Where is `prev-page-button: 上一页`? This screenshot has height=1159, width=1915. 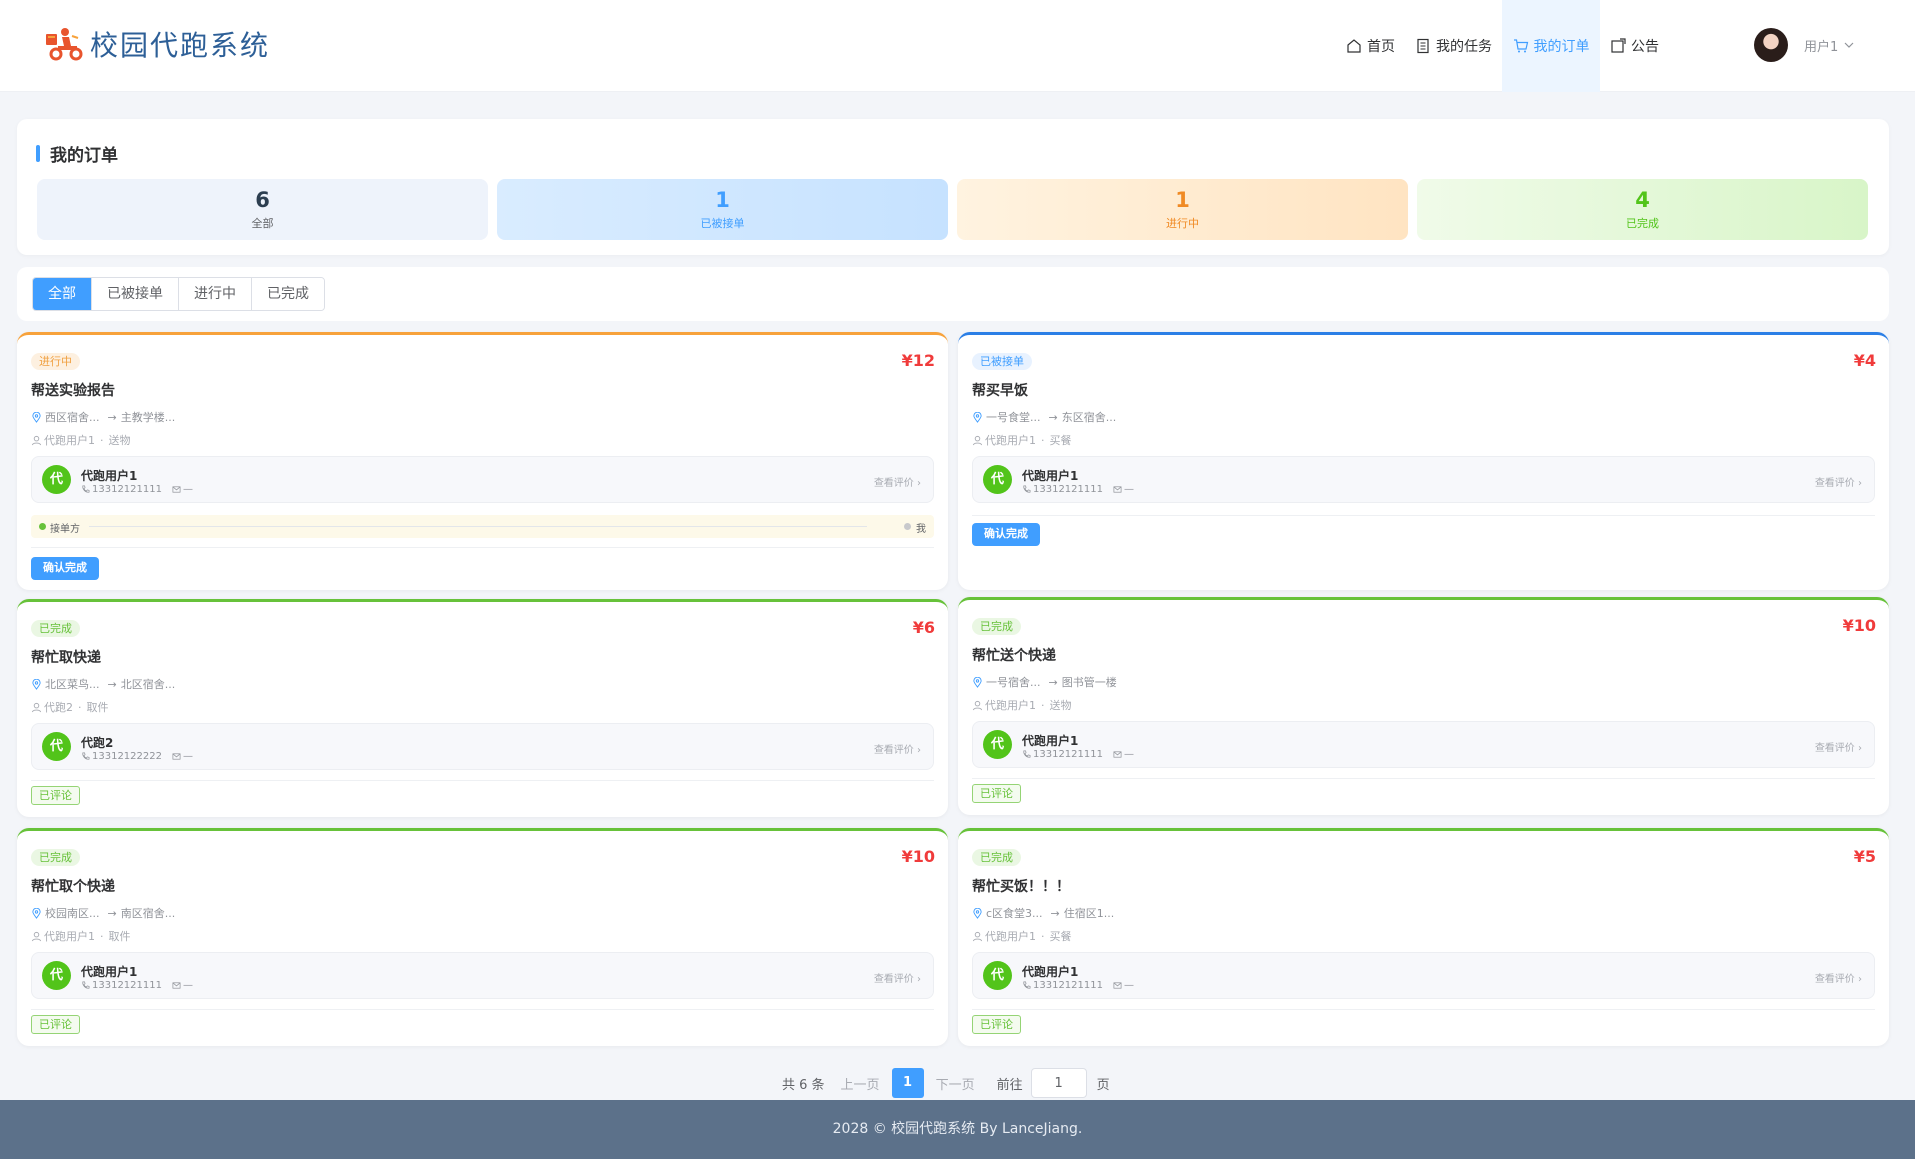 prev-page-button: 上一页 is located at coordinates (860, 1083).